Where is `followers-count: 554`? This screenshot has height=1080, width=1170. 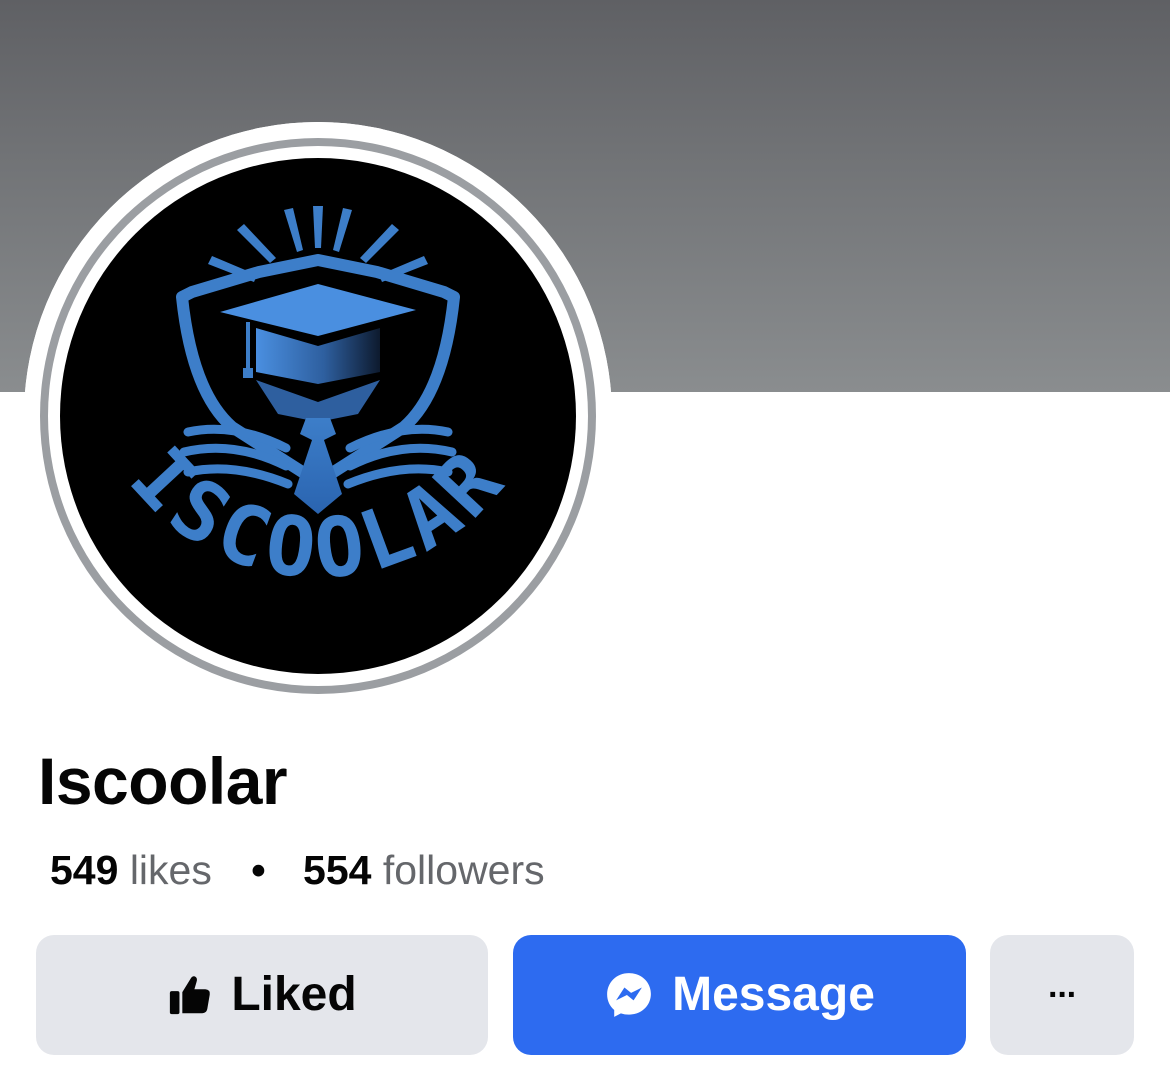
followers-count: 554 is located at coordinates (337, 870).